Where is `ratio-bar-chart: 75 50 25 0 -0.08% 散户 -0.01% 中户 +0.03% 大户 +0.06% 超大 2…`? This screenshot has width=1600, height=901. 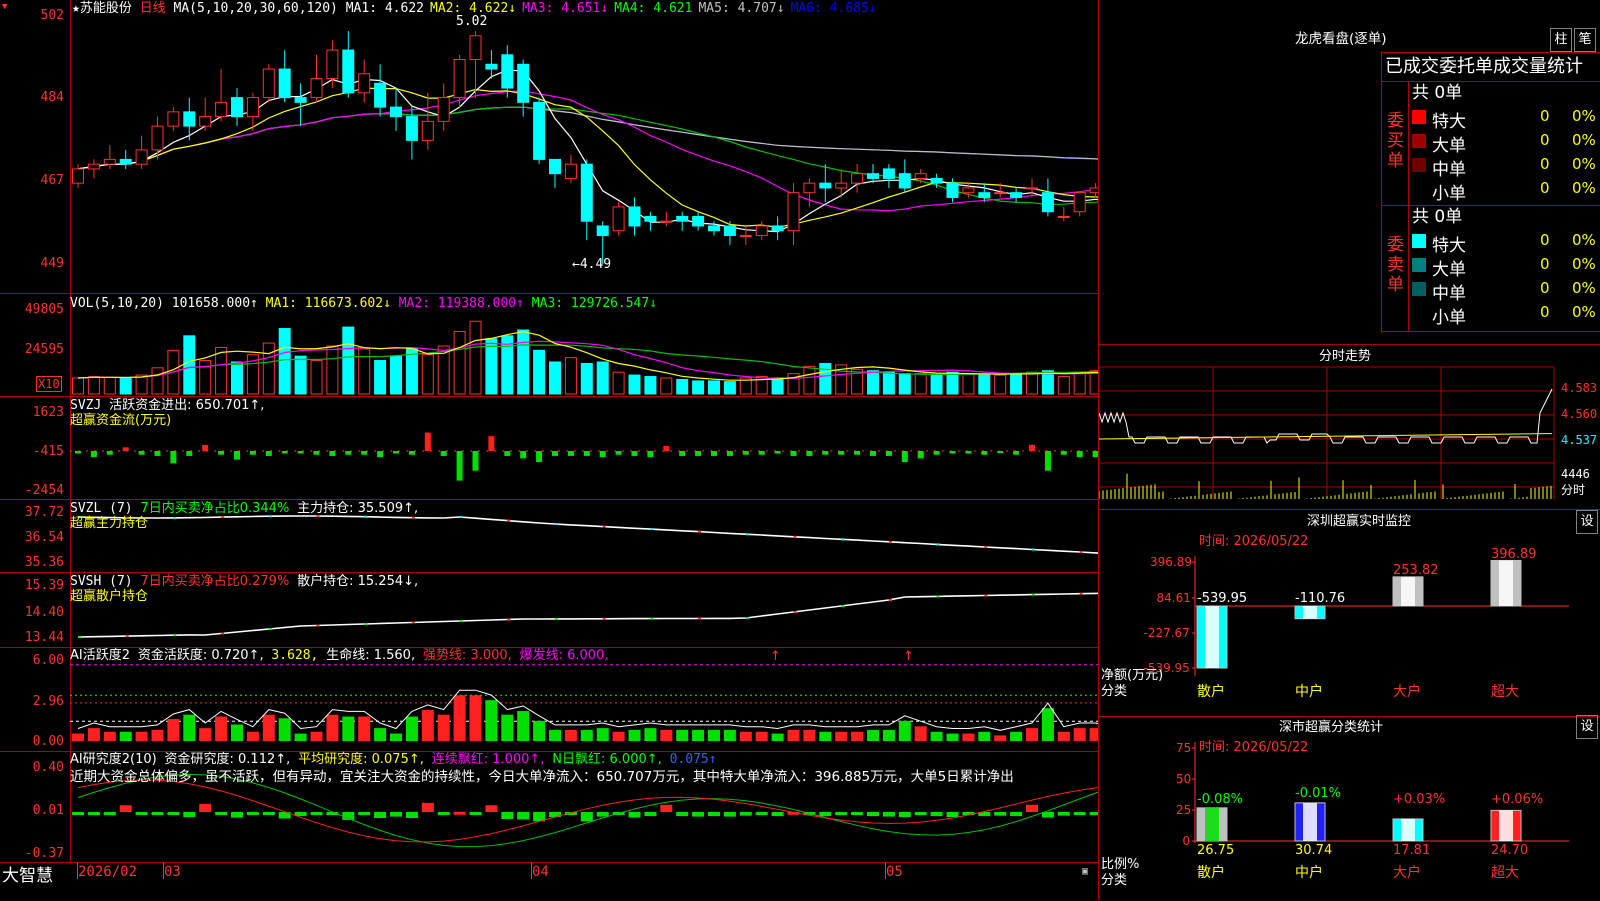 ratio-bar-chart: 75 50 25 0 -0.08% 散户 -0.01% 中户 +0.03% 大户 +0.06% 超大 2… is located at coordinates (1372, 811).